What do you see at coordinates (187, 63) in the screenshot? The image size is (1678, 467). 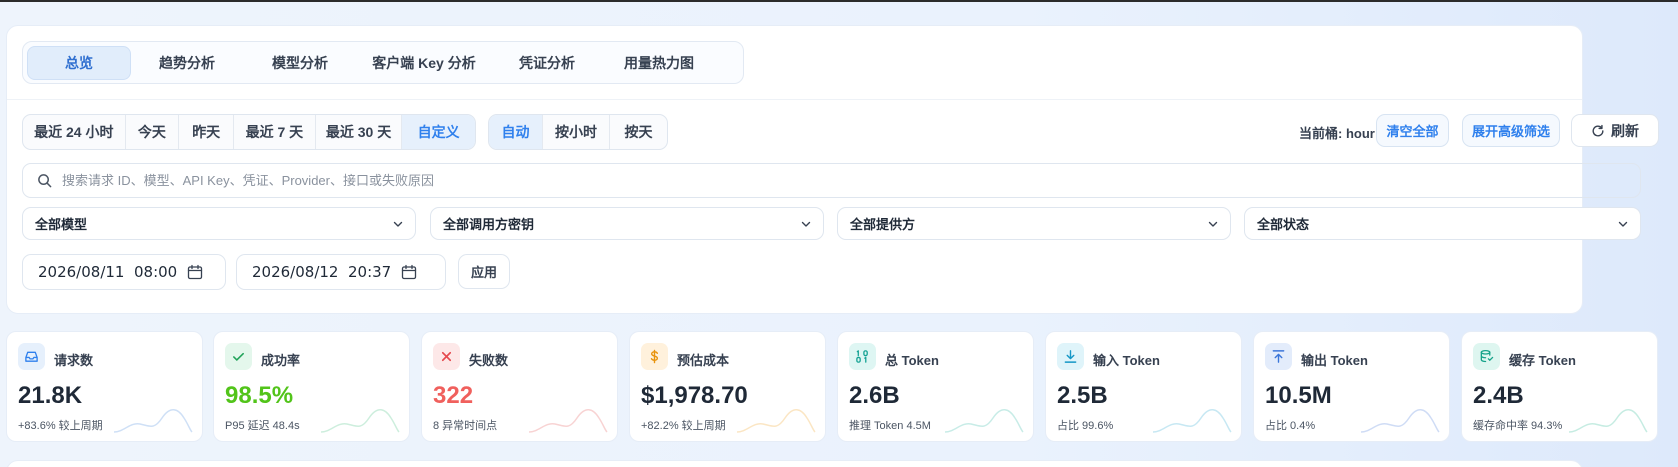 I see `tab-trend: 趋势分析` at bounding box center [187, 63].